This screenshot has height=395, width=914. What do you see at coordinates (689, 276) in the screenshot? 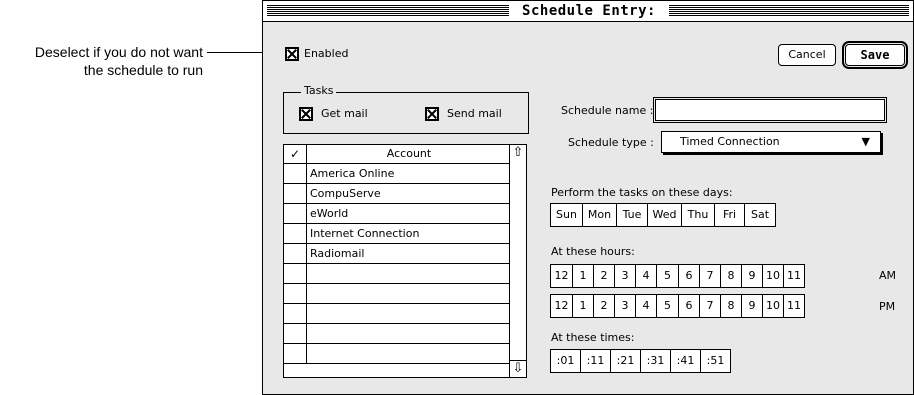
I see `hour-am-toggle: 6` at bounding box center [689, 276].